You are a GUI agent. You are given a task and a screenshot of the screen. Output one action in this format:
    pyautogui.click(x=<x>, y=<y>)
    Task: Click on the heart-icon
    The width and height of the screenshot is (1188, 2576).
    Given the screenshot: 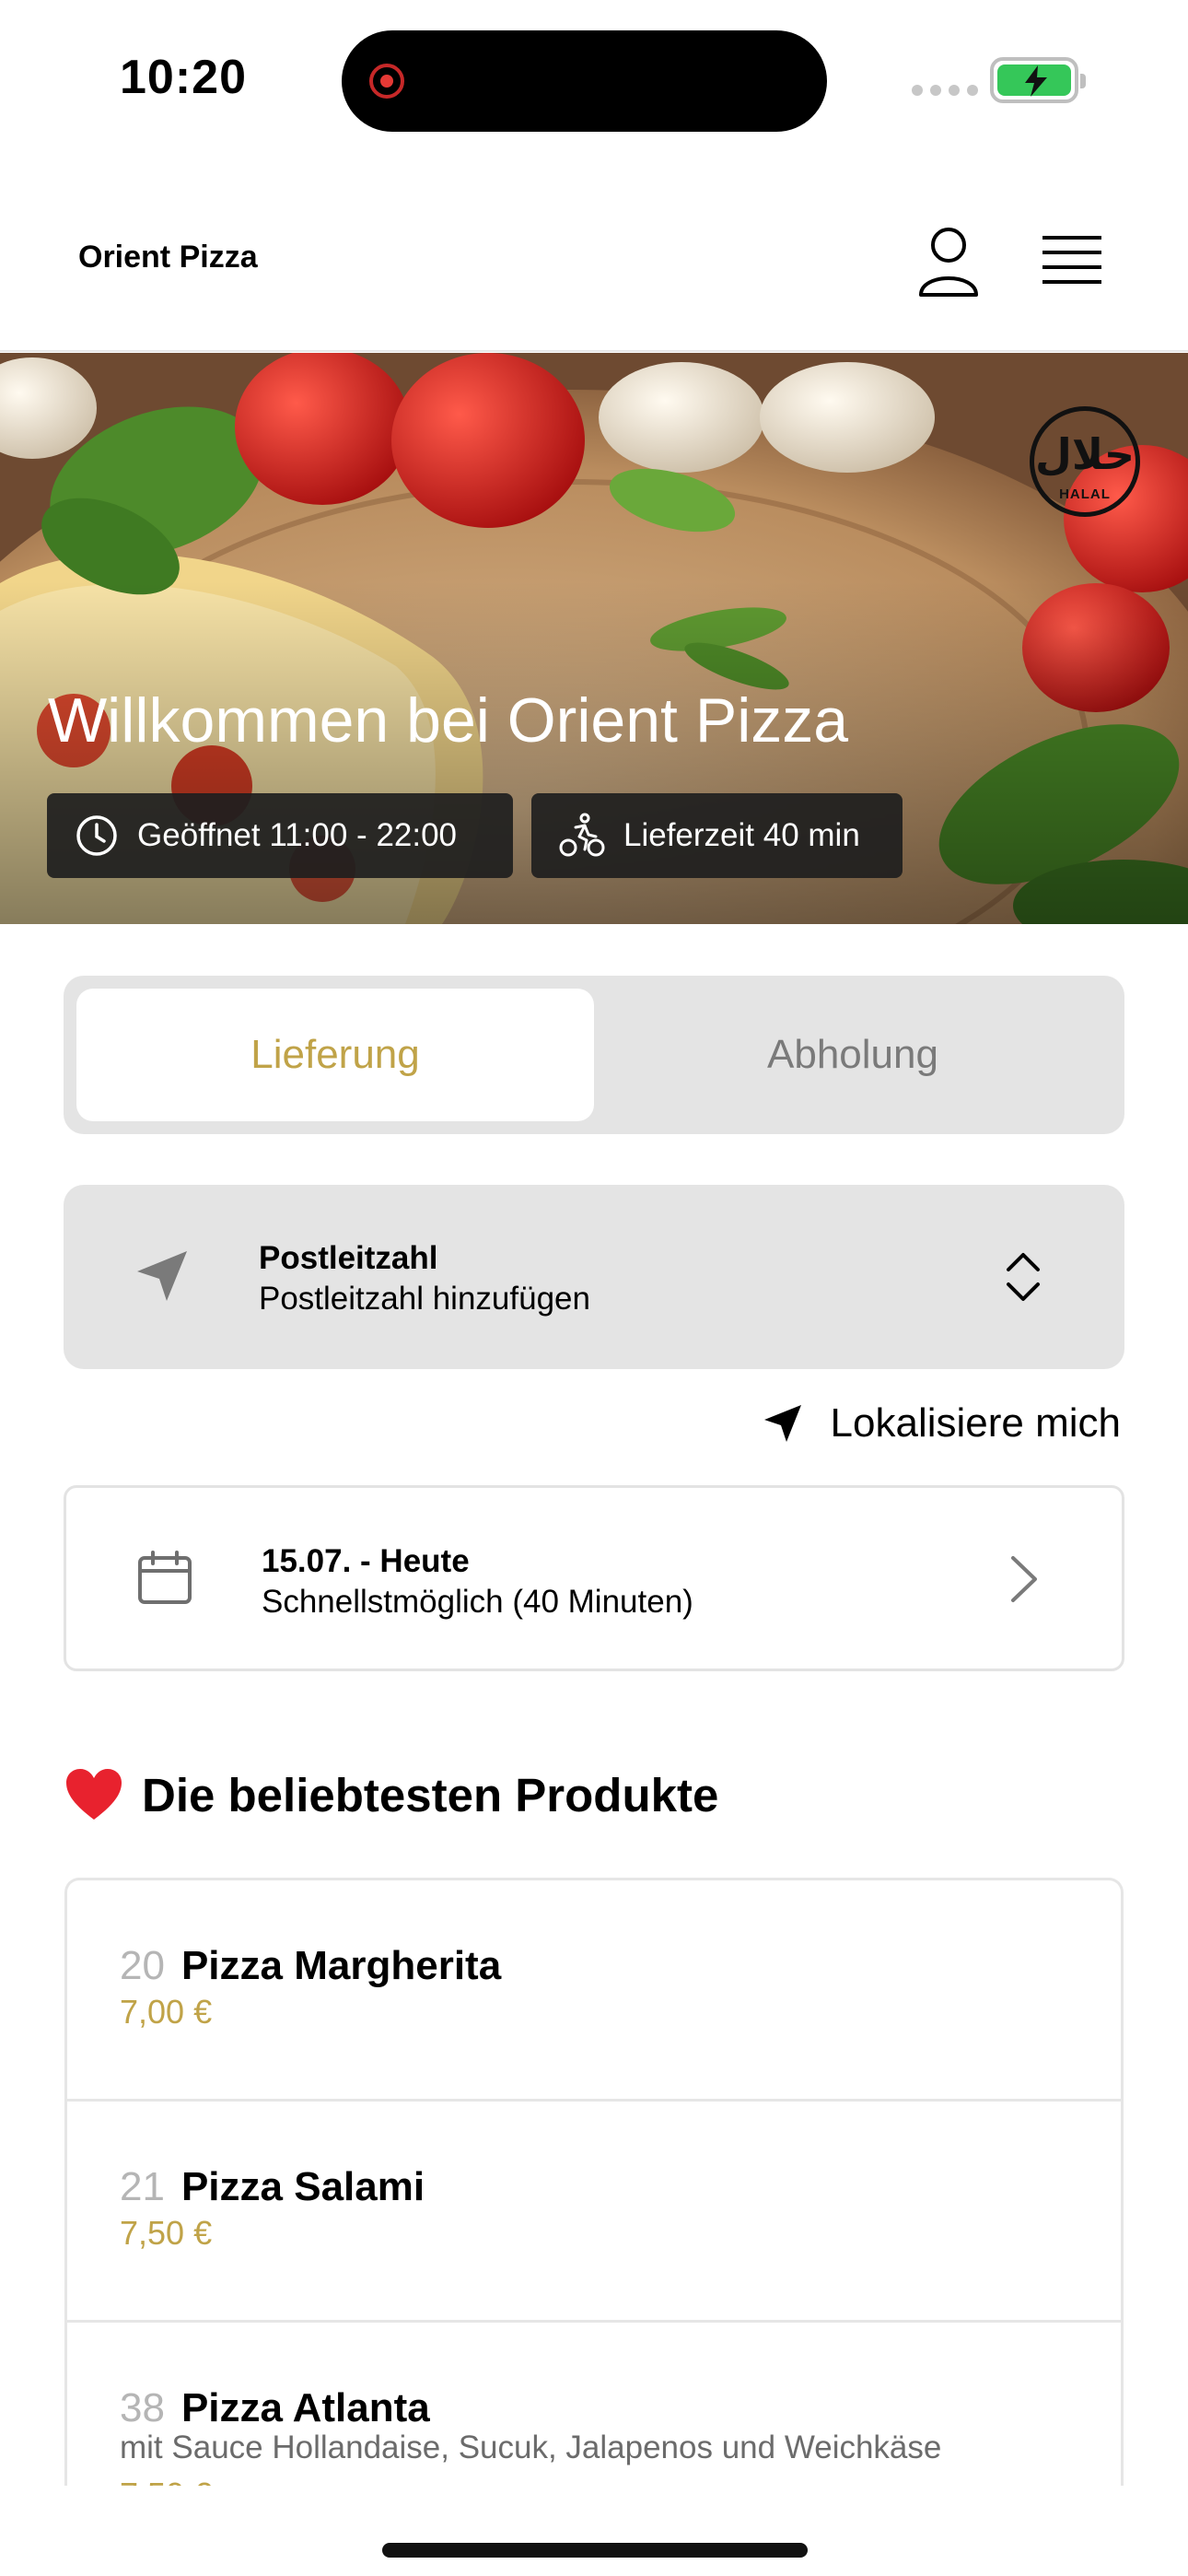 What is the action you would take?
    pyautogui.click(x=94, y=1794)
    